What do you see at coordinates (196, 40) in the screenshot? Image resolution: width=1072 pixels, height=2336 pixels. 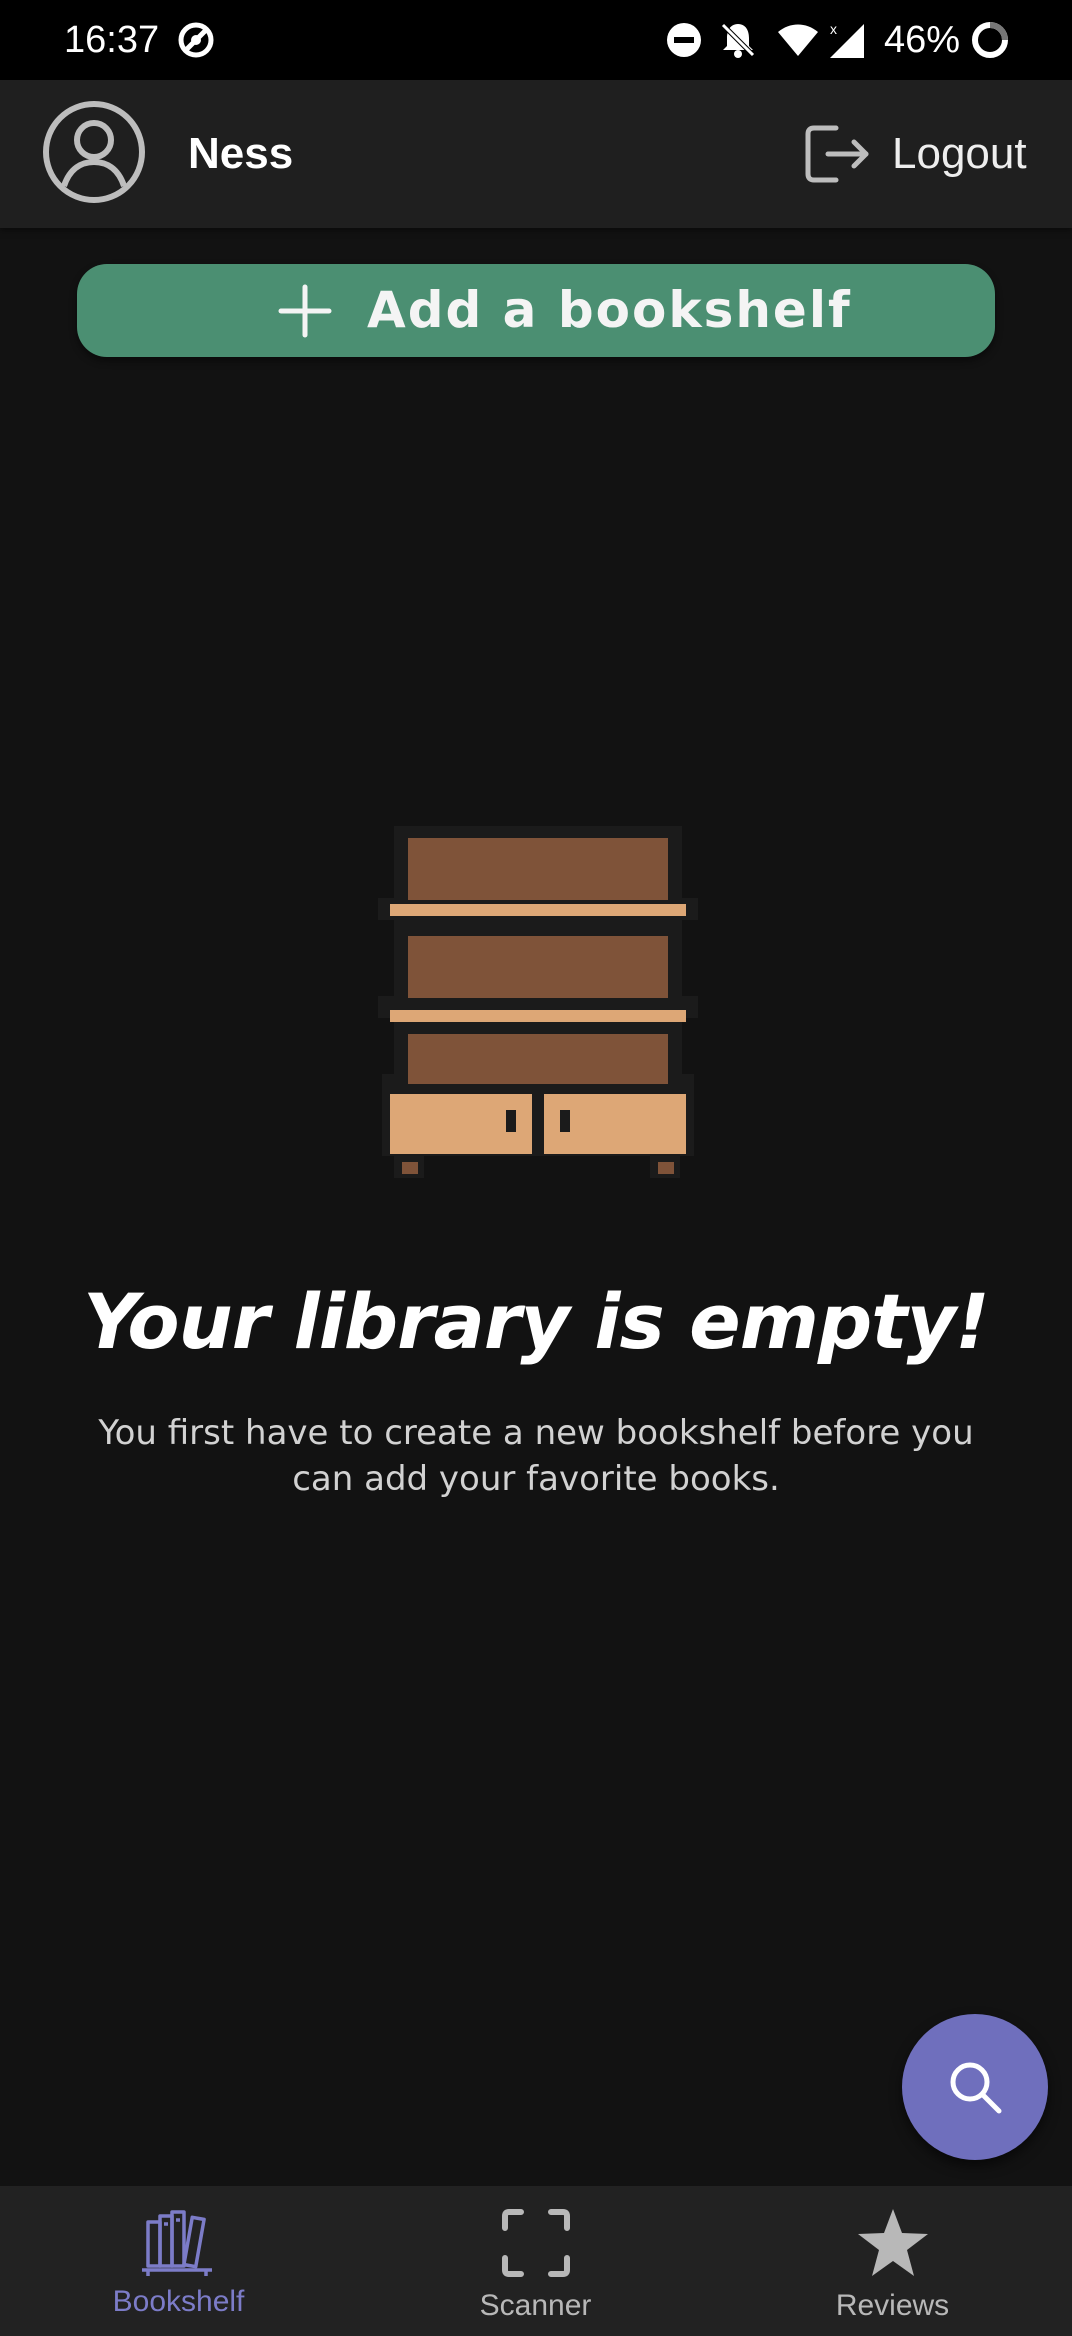 I see `vpn-icon` at bounding box center [196, 40].